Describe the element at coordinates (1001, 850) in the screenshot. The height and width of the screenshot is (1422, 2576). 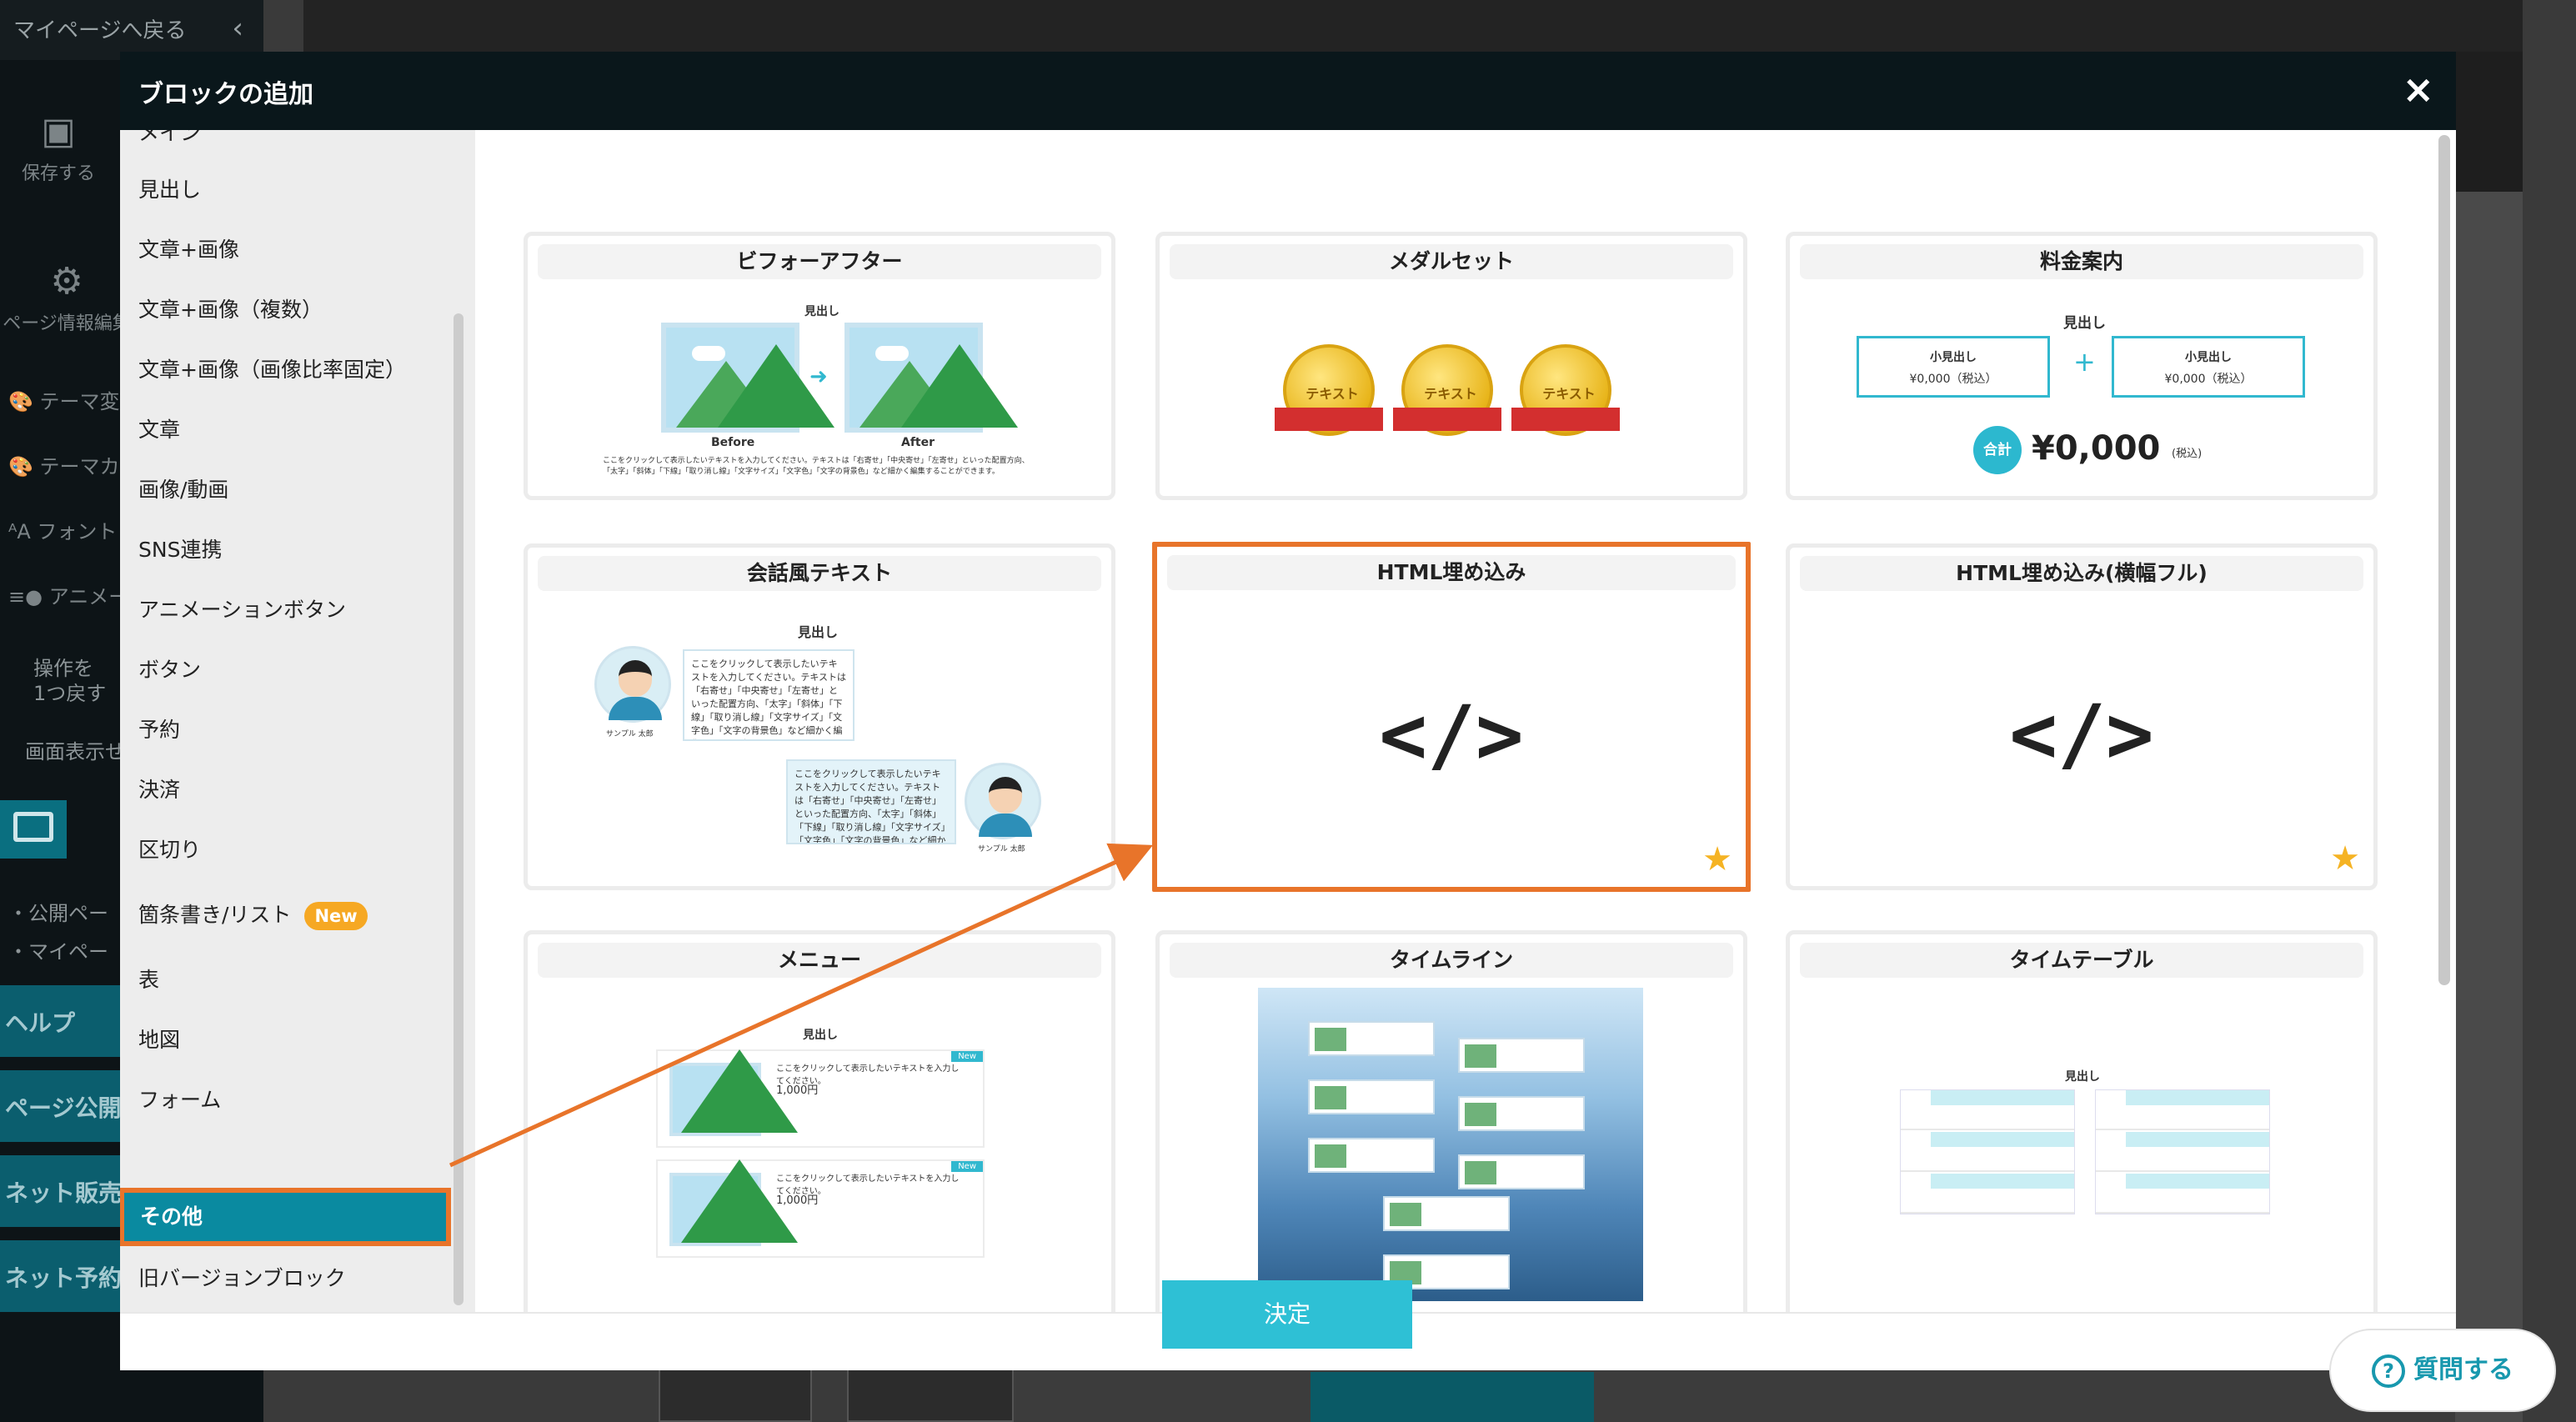
I see `avatar-name: サンプル 太郎` at that location.